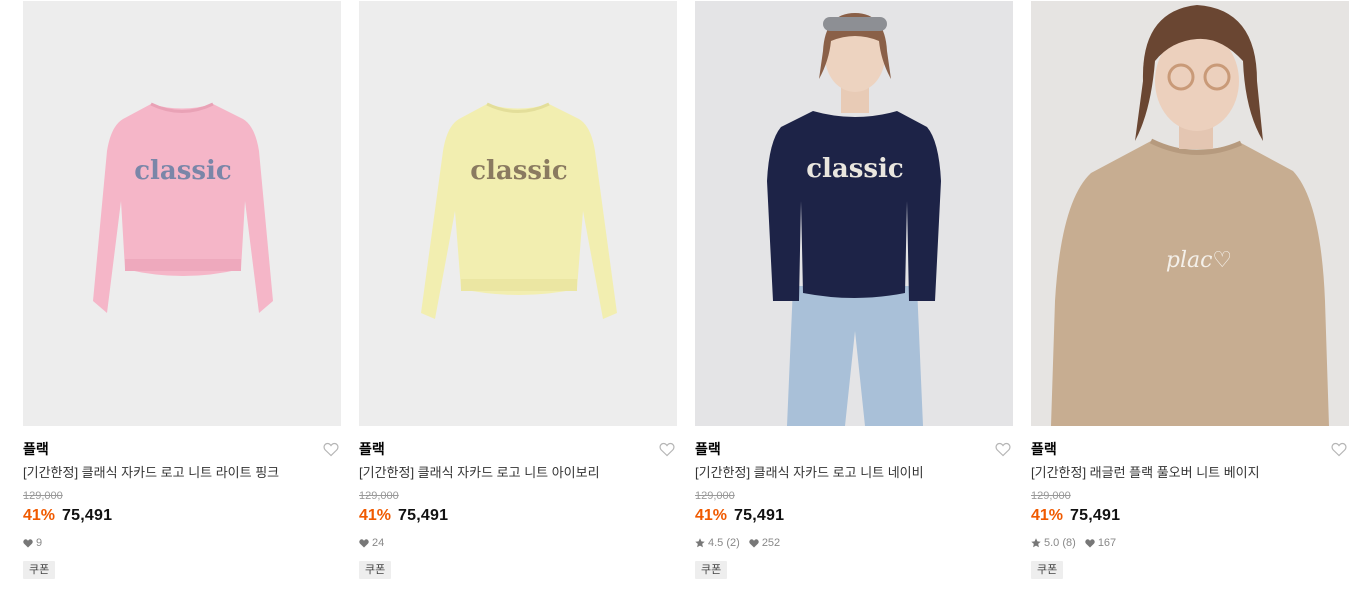 The height and width of the screenshot is (590, 1359). What do you see at coordinates (1052, 543) in the screenshot?
I see `rating-score: 5.0` at bounding box center [1052, 543].